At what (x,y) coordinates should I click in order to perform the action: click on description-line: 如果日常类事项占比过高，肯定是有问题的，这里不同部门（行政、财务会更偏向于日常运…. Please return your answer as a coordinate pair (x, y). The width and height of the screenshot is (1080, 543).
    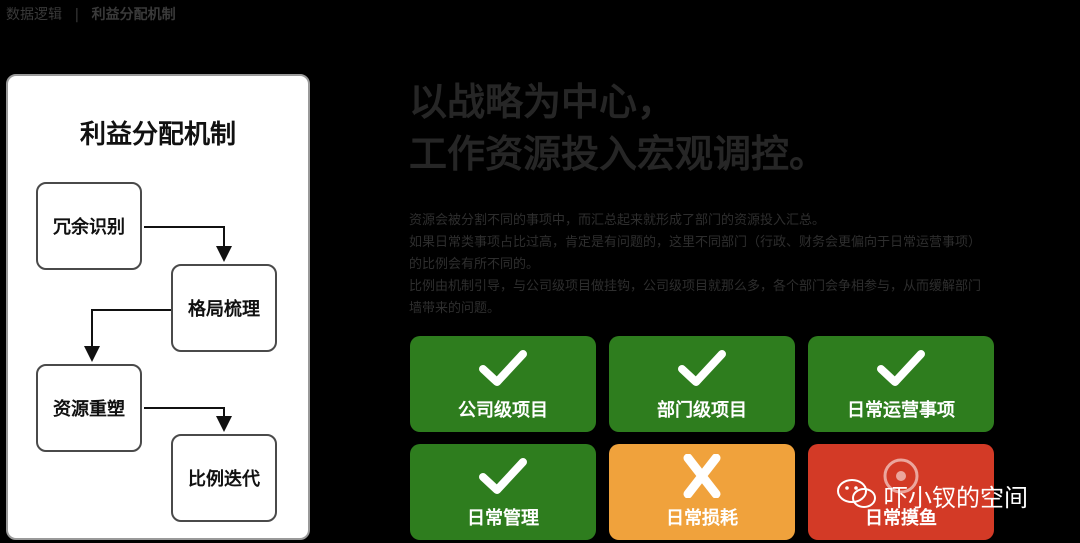
    Looking at the image, I should click on (695, 242).